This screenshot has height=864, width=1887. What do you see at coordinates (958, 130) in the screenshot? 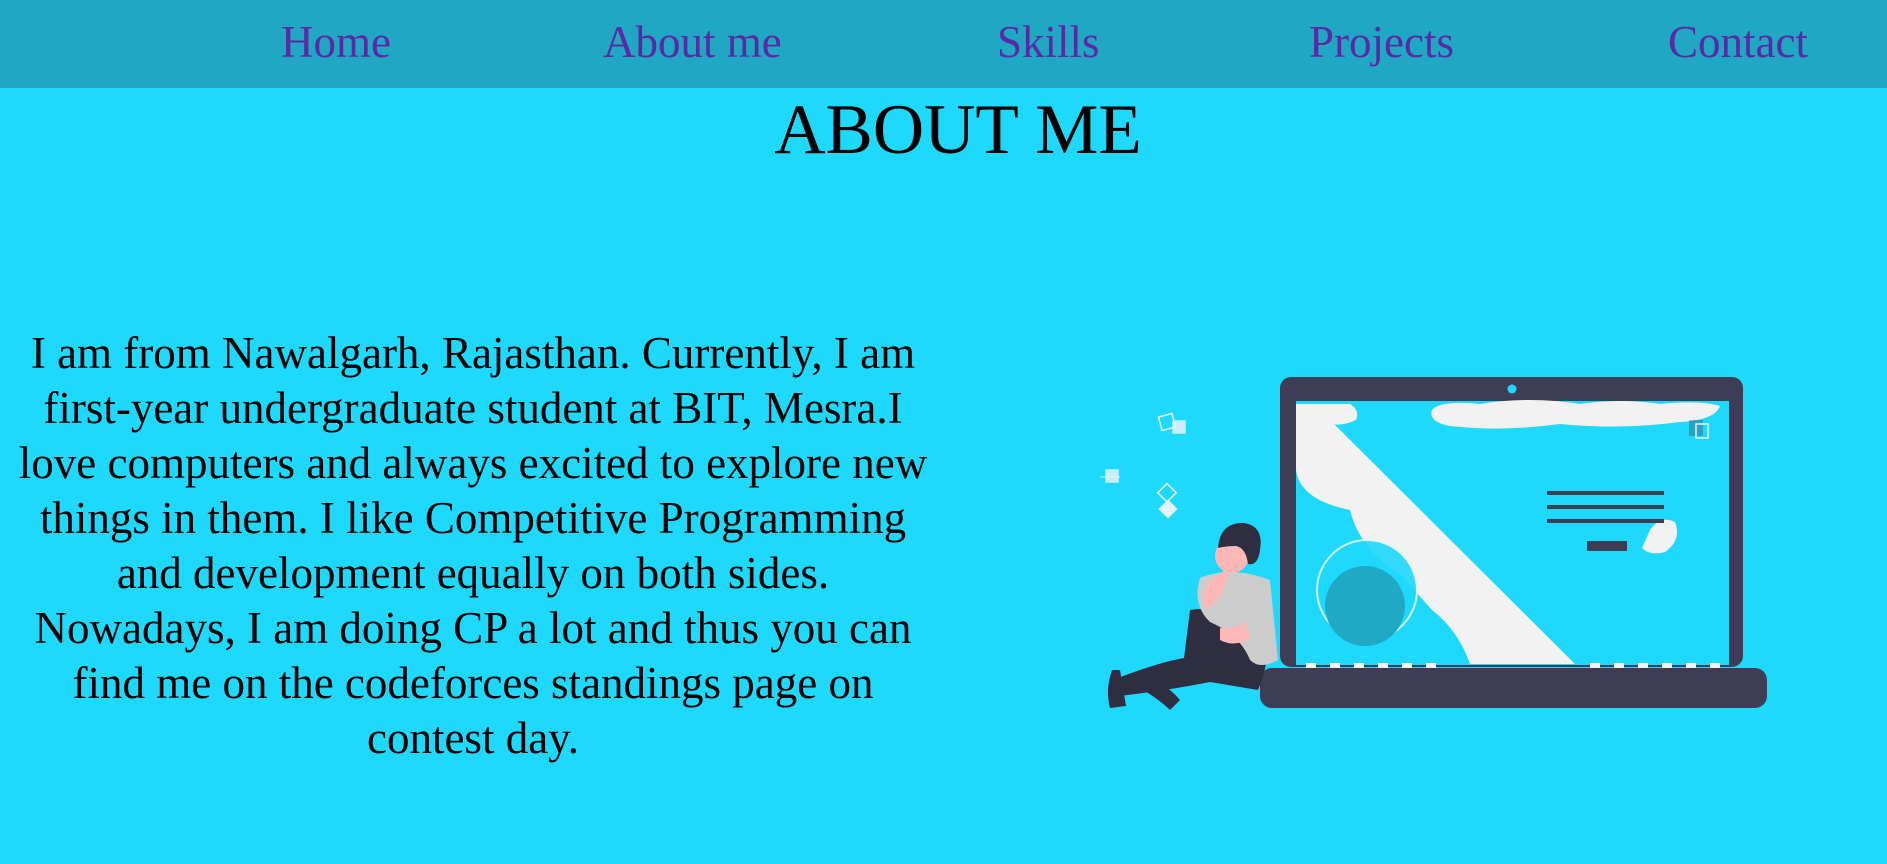
I see `page-title: ABOUT ME` at bounding box center [958, 130].